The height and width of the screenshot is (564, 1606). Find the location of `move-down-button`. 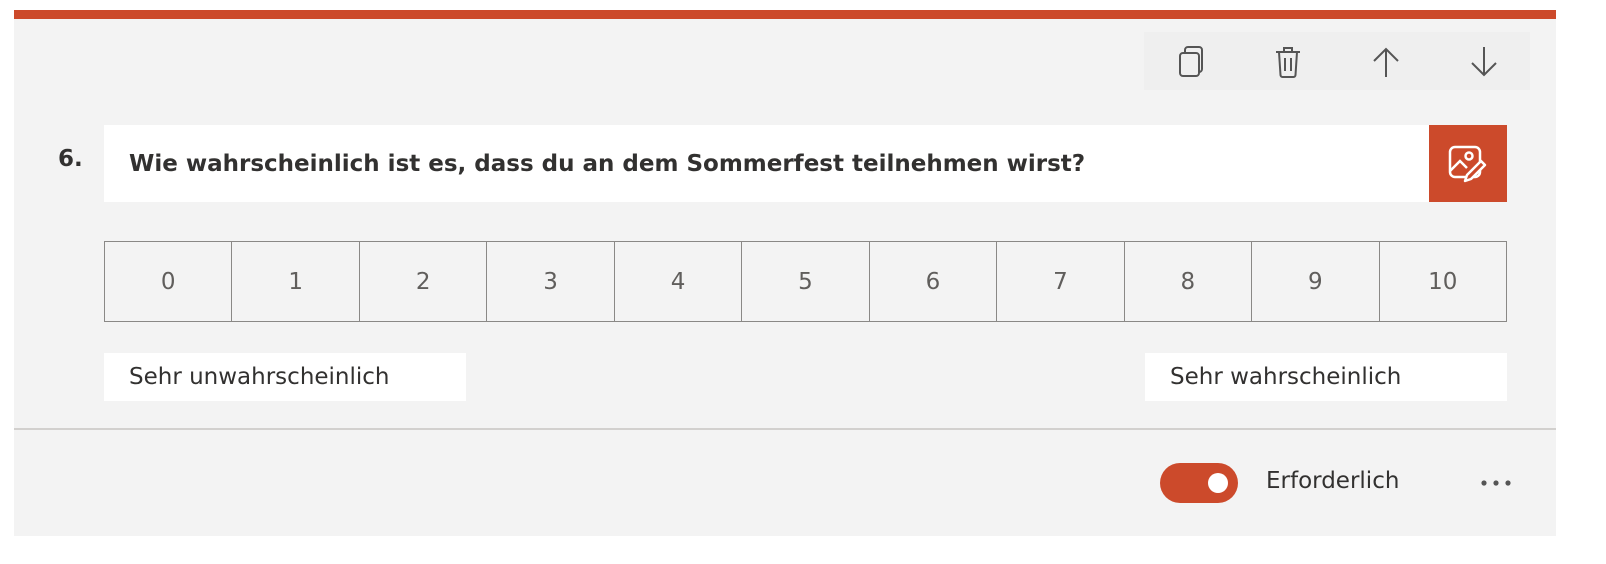

move-down-button is located at coordinates (1484, 62).